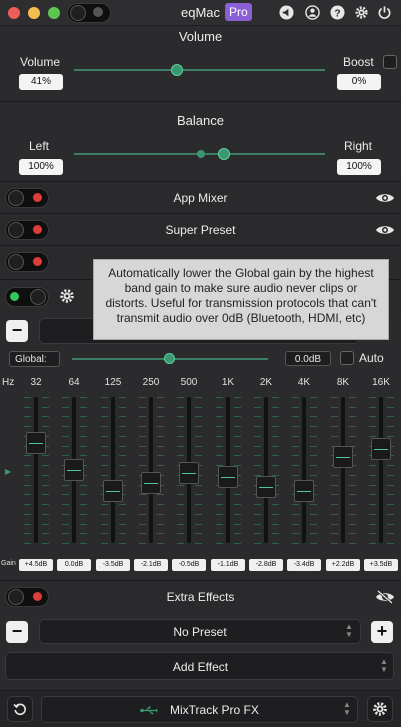 This screenshot has height=727, width=401. Describe the element at coordinates (382, 632) in the screenshot. I see `add-effect-preset-button: +` at that location.